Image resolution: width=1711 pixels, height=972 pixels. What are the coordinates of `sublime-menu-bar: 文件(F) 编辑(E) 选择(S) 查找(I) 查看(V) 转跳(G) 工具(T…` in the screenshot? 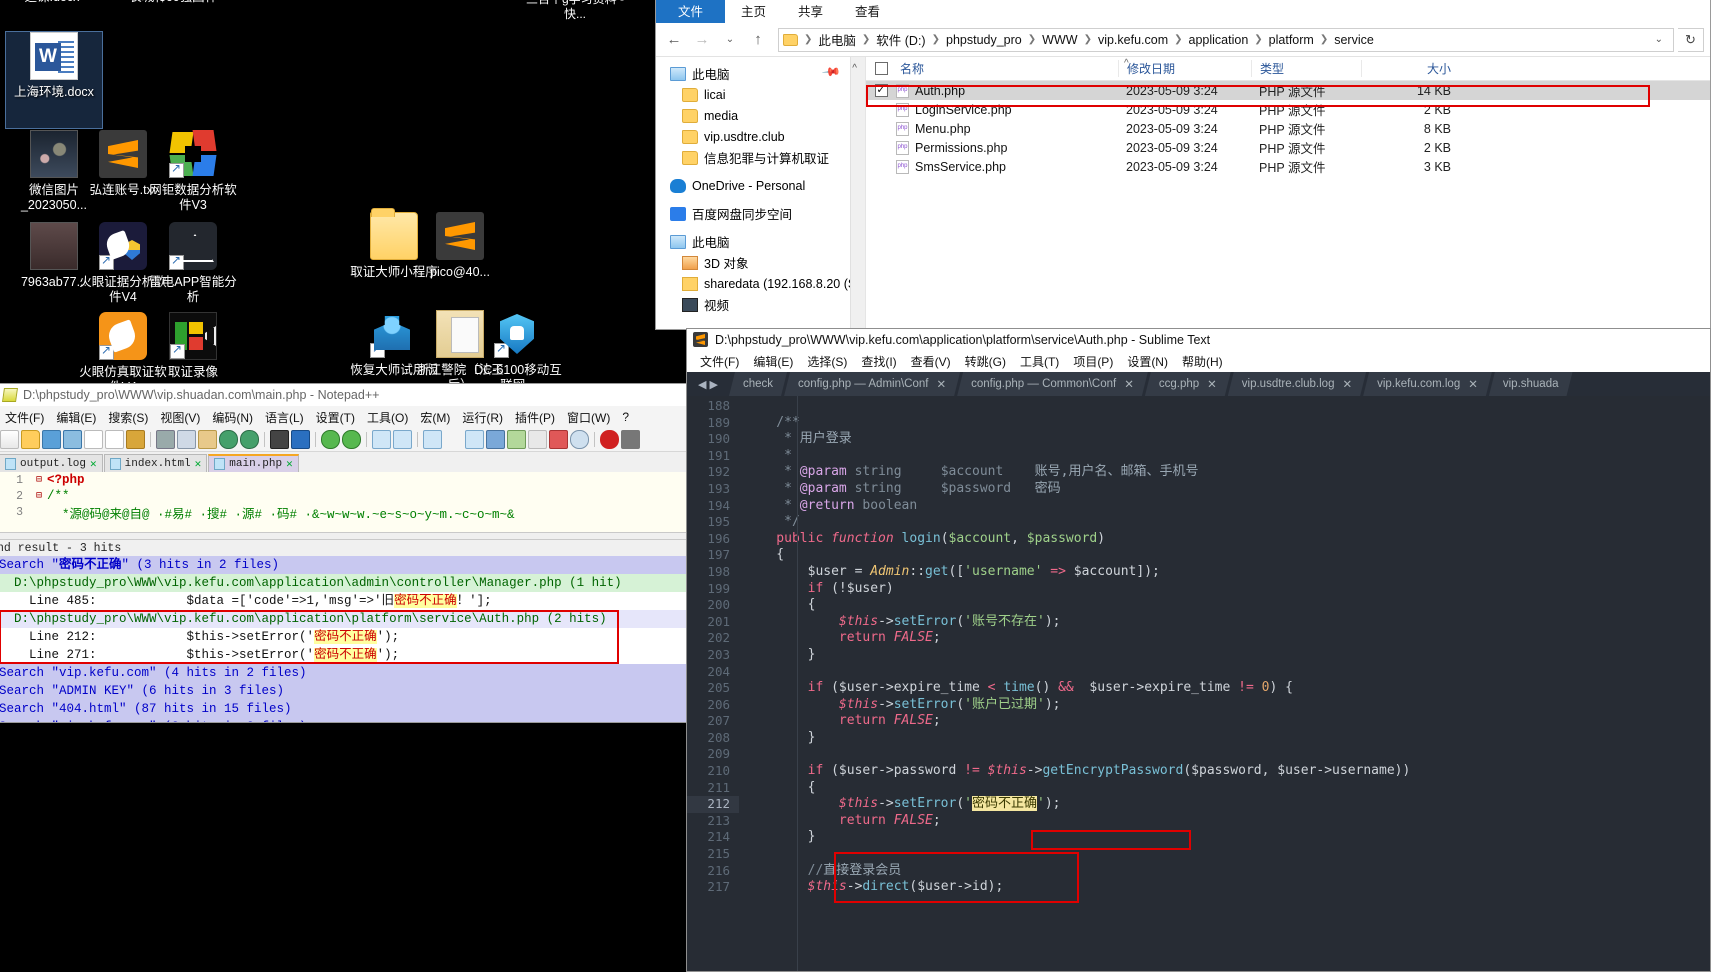 It's located at (1198, 361).